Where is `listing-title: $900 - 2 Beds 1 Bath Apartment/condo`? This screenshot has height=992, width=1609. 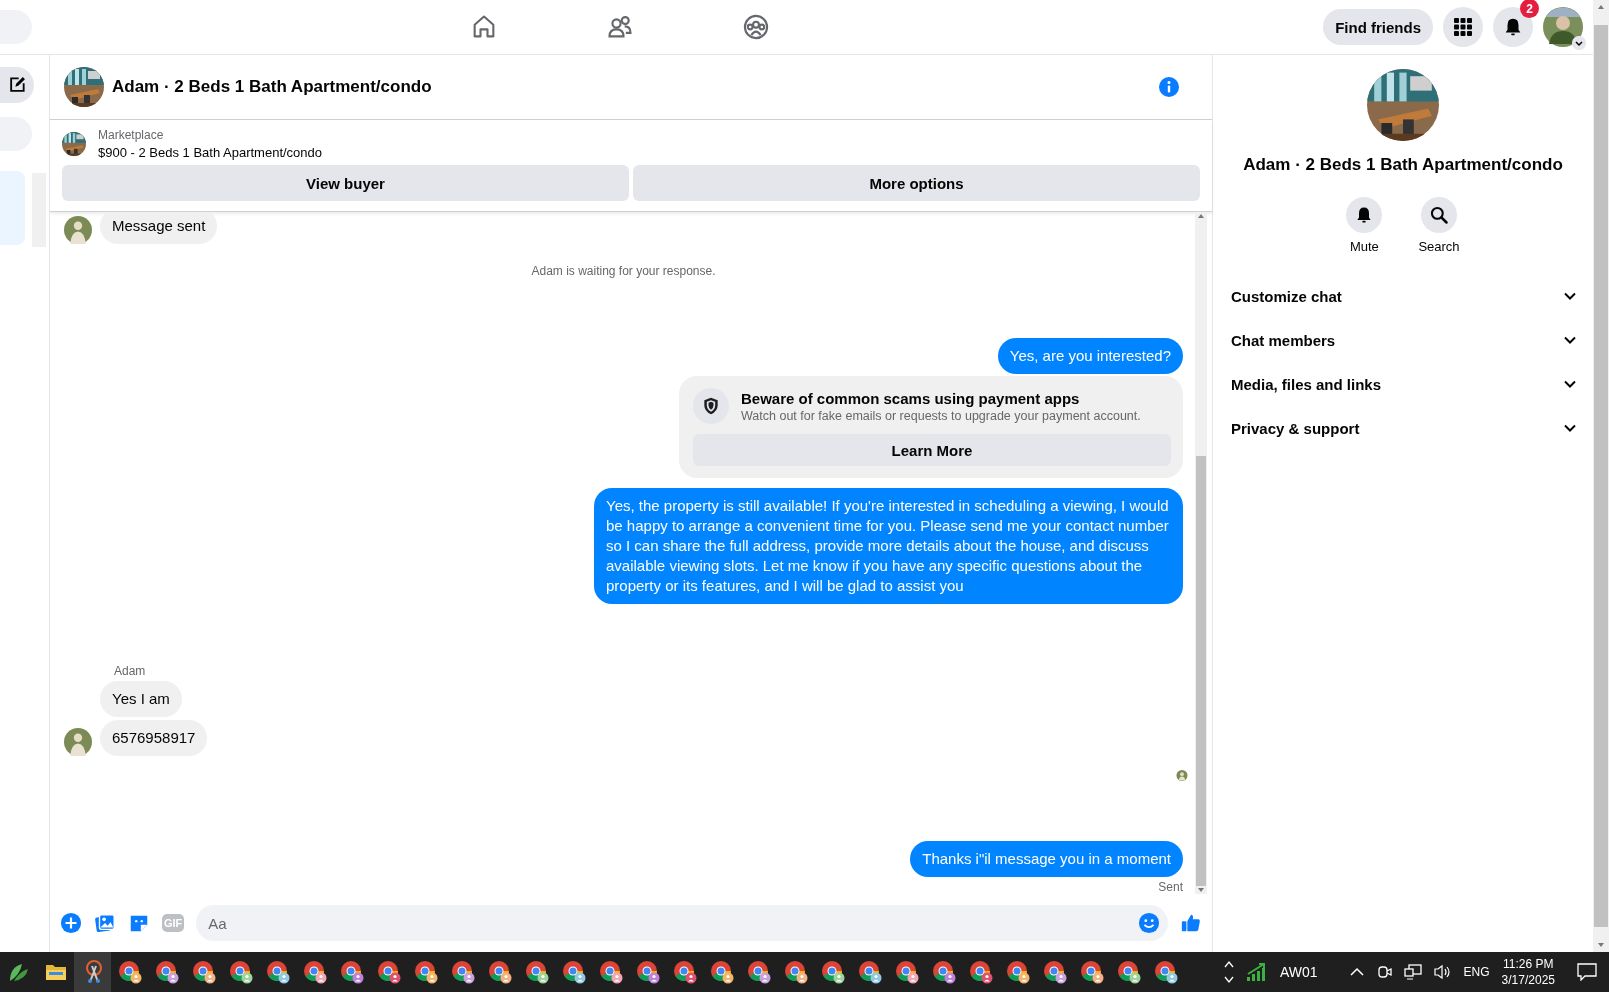
listing-title: $900 - 2 Beds 1 Bath Apartment/condo is located at coordinates (210, 152).